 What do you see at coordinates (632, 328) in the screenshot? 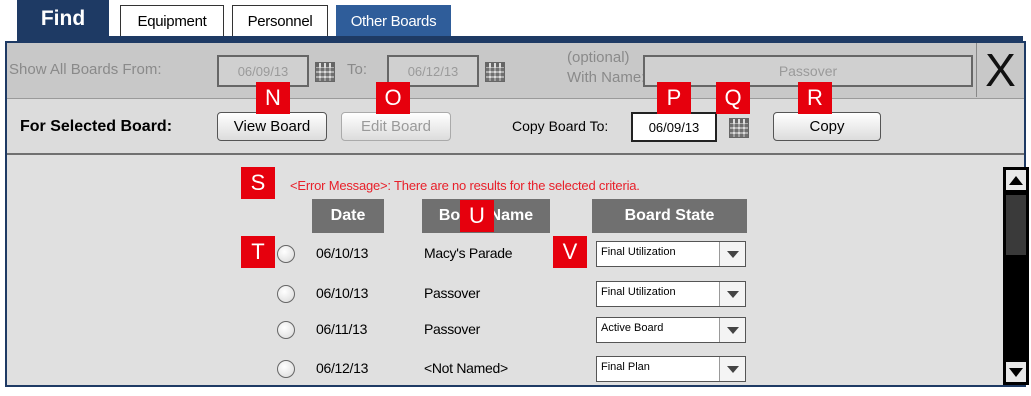
I see `row-state-value: Active Board` at bounding box center [632, 328].